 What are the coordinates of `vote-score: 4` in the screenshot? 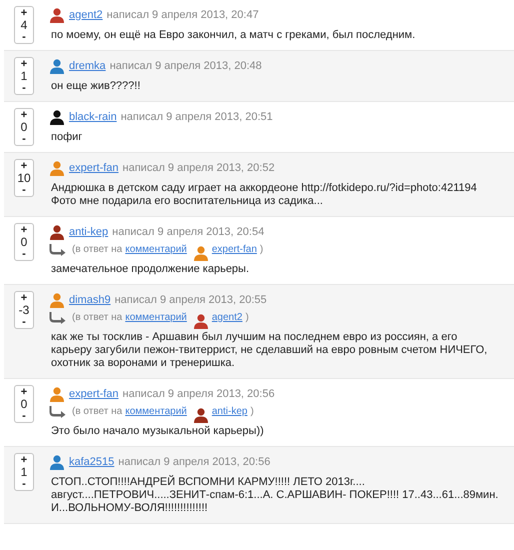 It's located at (24, 25).